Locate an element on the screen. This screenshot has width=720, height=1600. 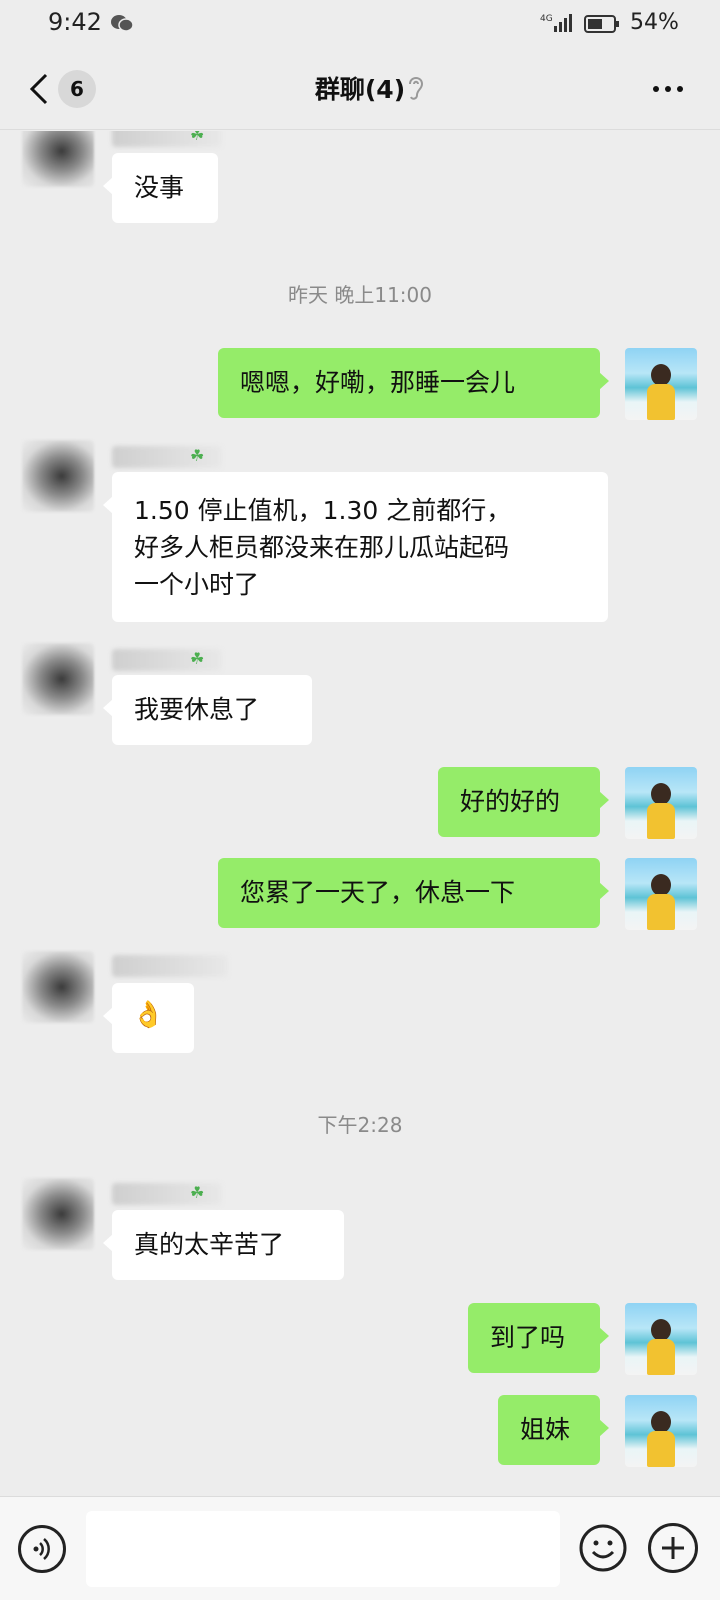
wechat-notification-icon is located at coordinates (122, 23).